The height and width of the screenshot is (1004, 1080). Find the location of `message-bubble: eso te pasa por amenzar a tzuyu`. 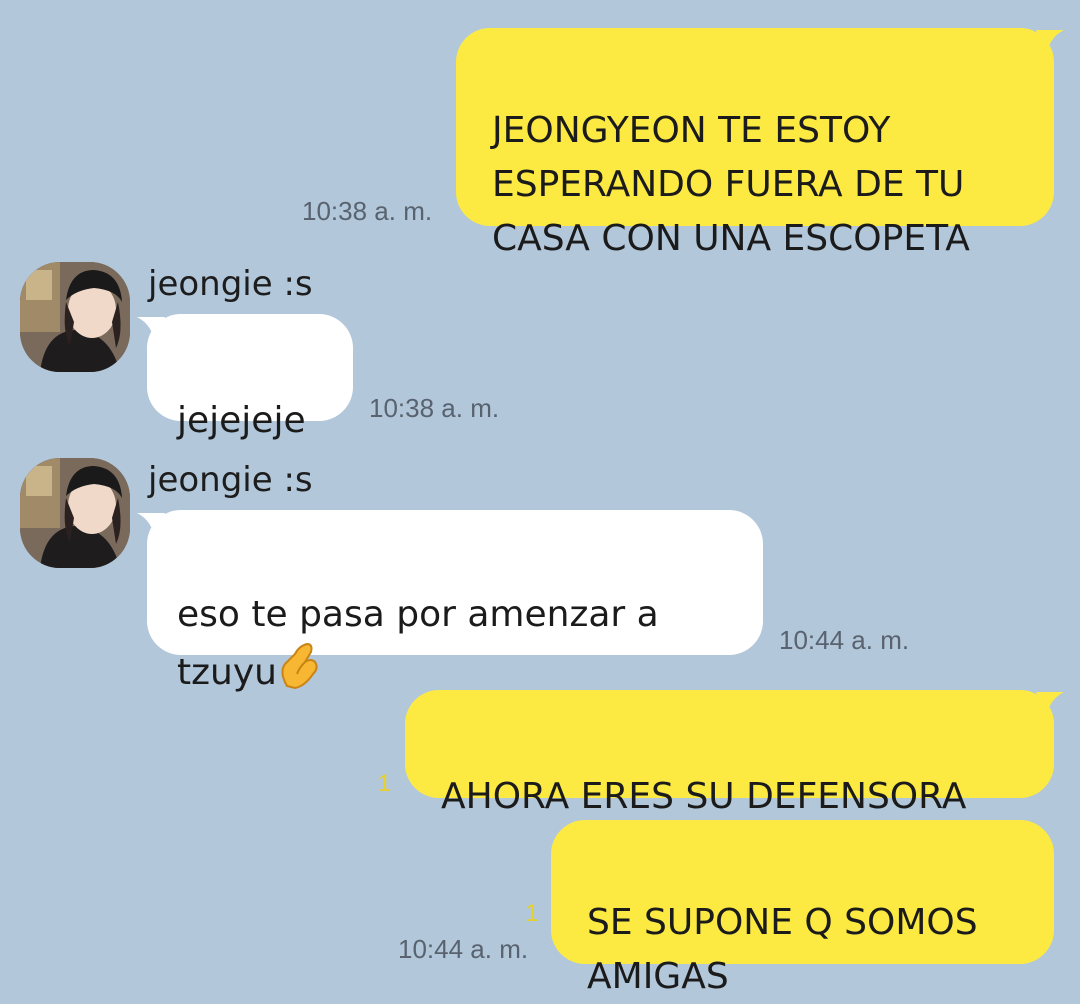

message-bubble: eso te pasa por amenzar a tzuyu is located at coordinates (455, 601).